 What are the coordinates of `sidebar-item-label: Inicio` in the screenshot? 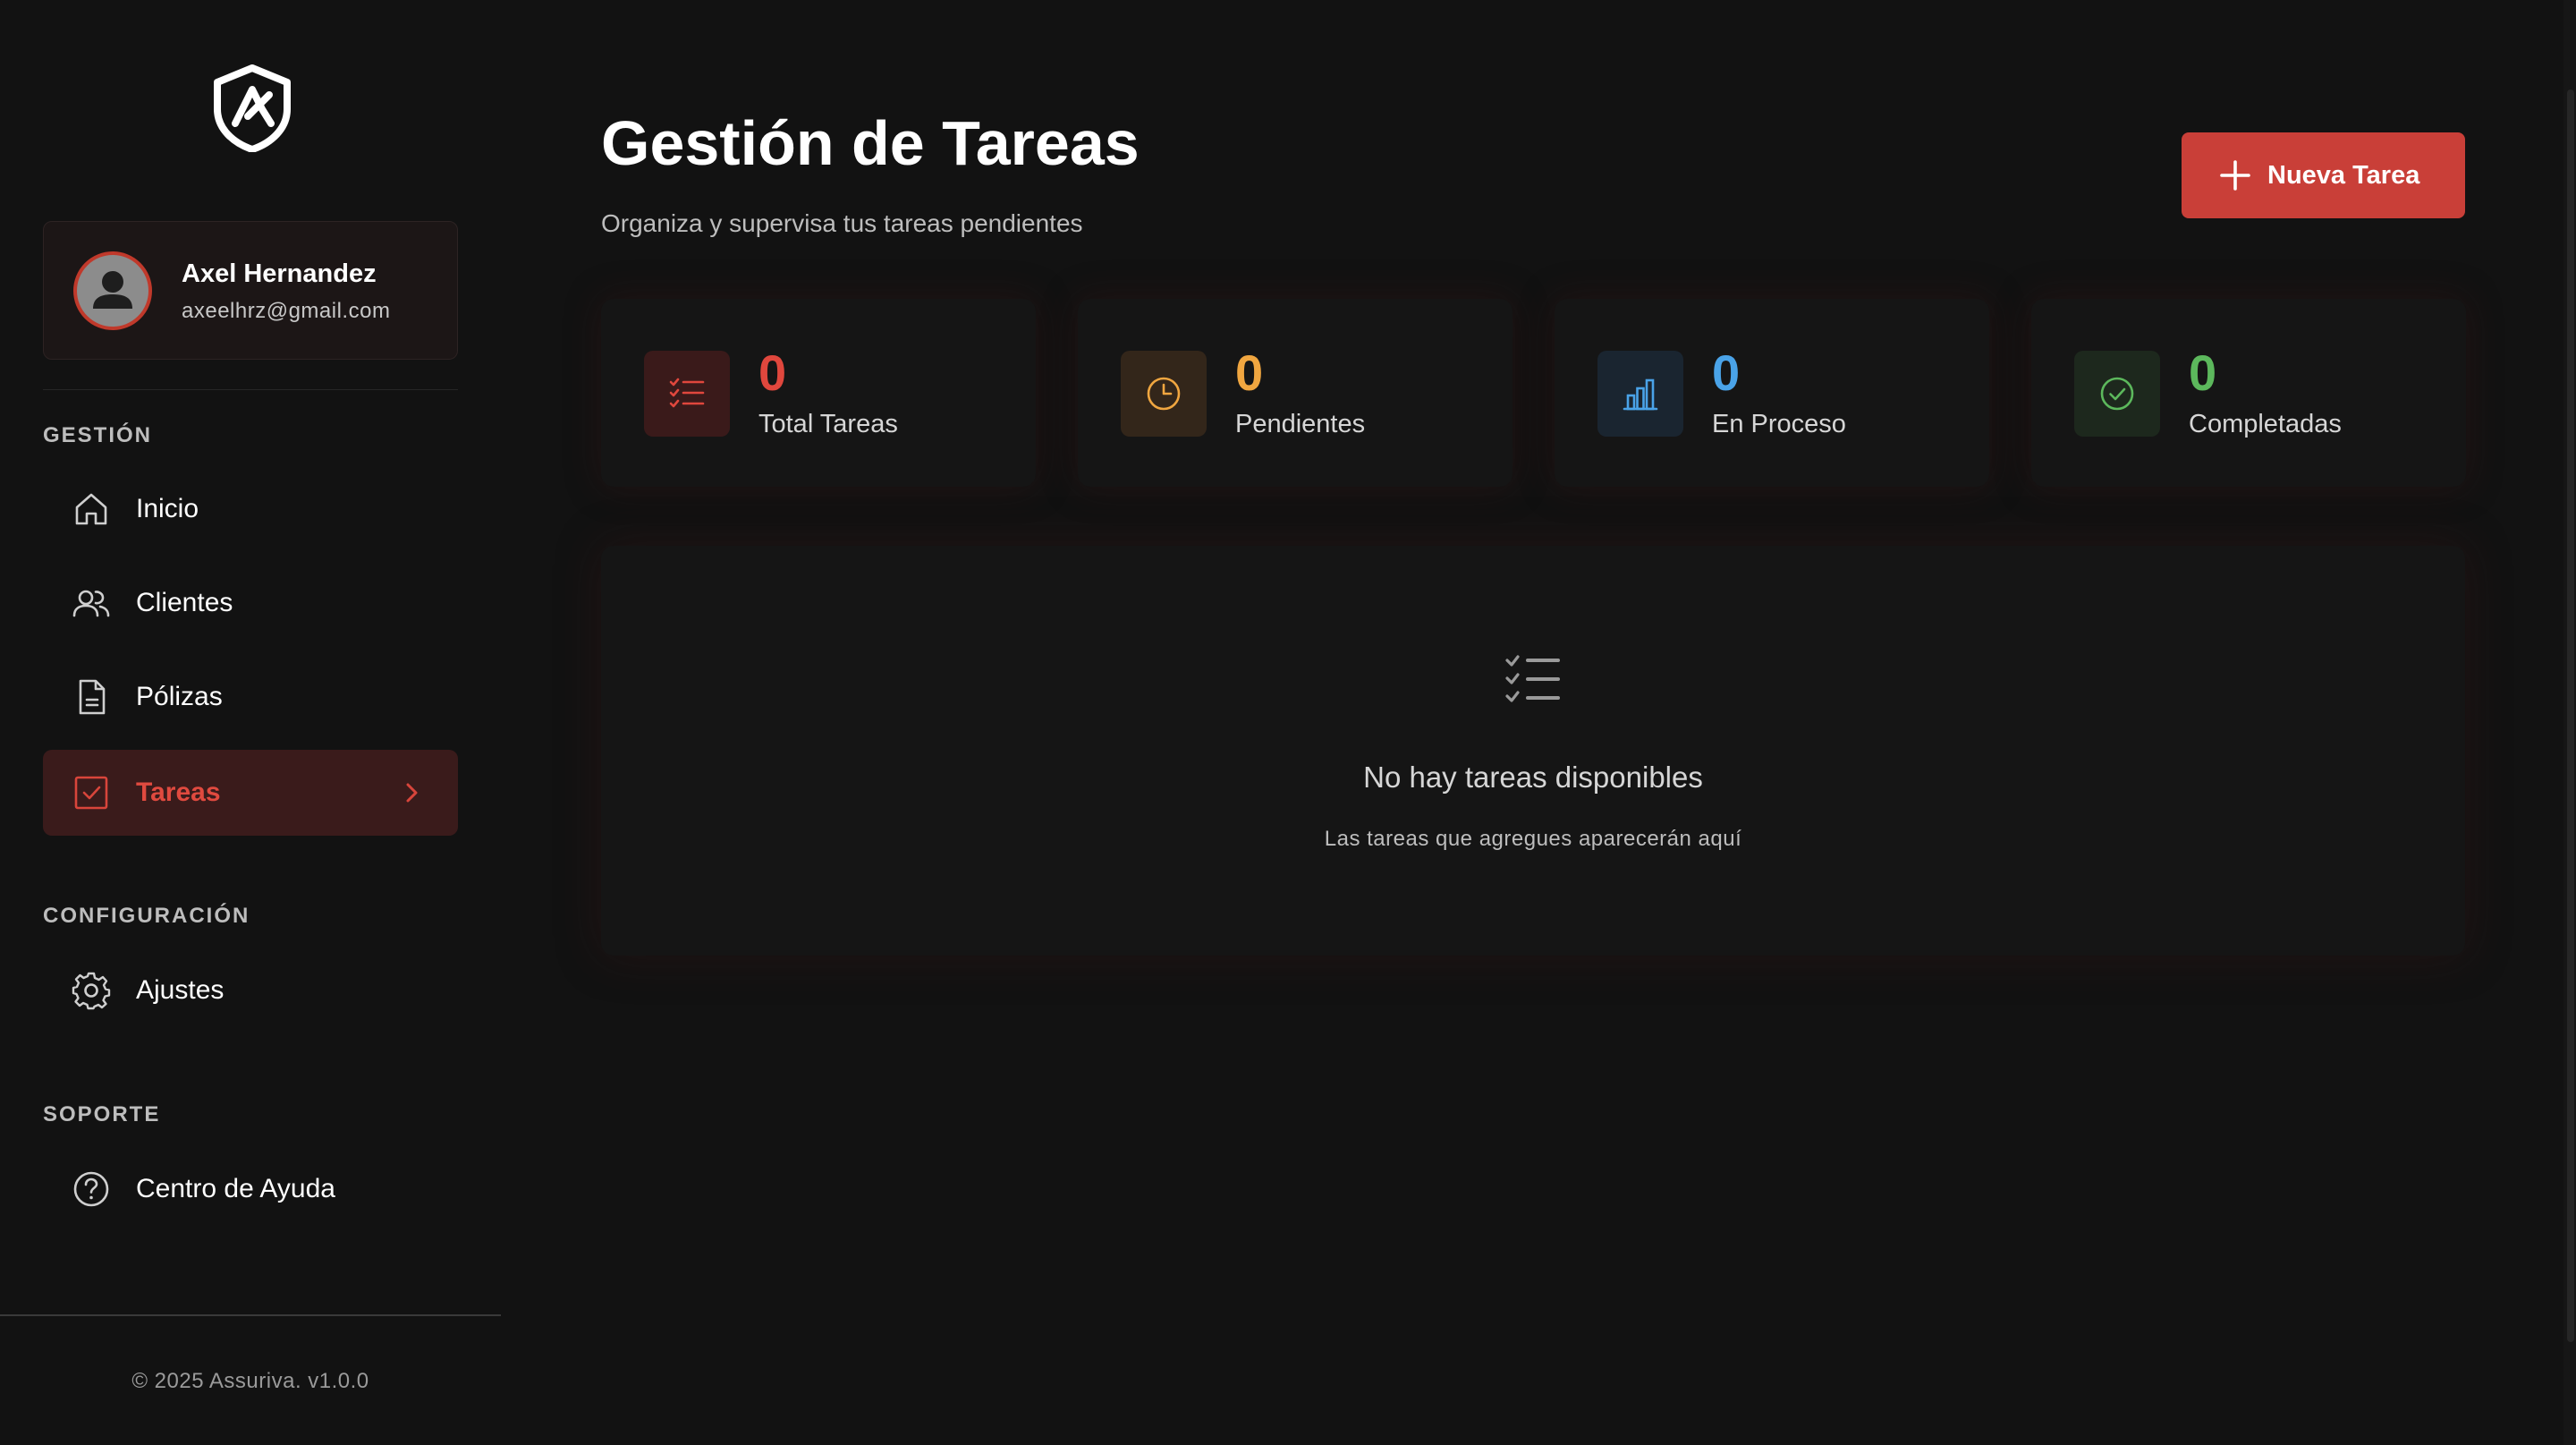 It's located at (167, 509).